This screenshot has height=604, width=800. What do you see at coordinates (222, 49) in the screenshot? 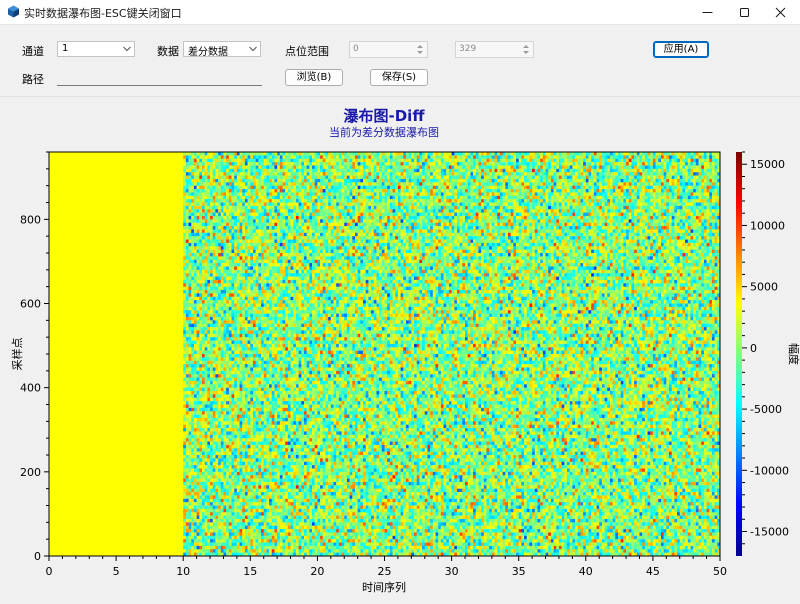
I see `data-type-select: 差分数据` at bounding box center [222, 49].